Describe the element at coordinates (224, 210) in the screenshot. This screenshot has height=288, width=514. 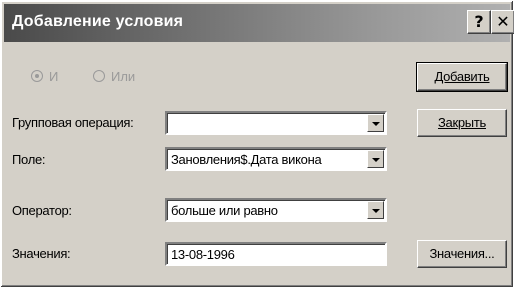
I see `operator-value: больше или равно` at that location.